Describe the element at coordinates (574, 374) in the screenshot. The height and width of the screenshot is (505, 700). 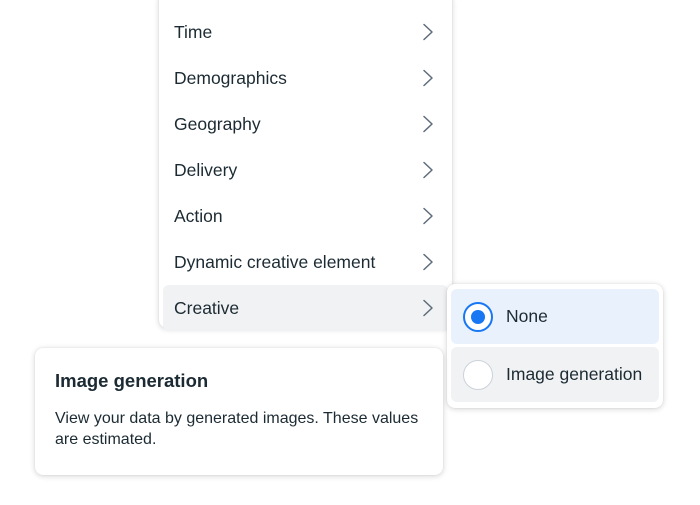
I see `option-label: Image generation` at that location.